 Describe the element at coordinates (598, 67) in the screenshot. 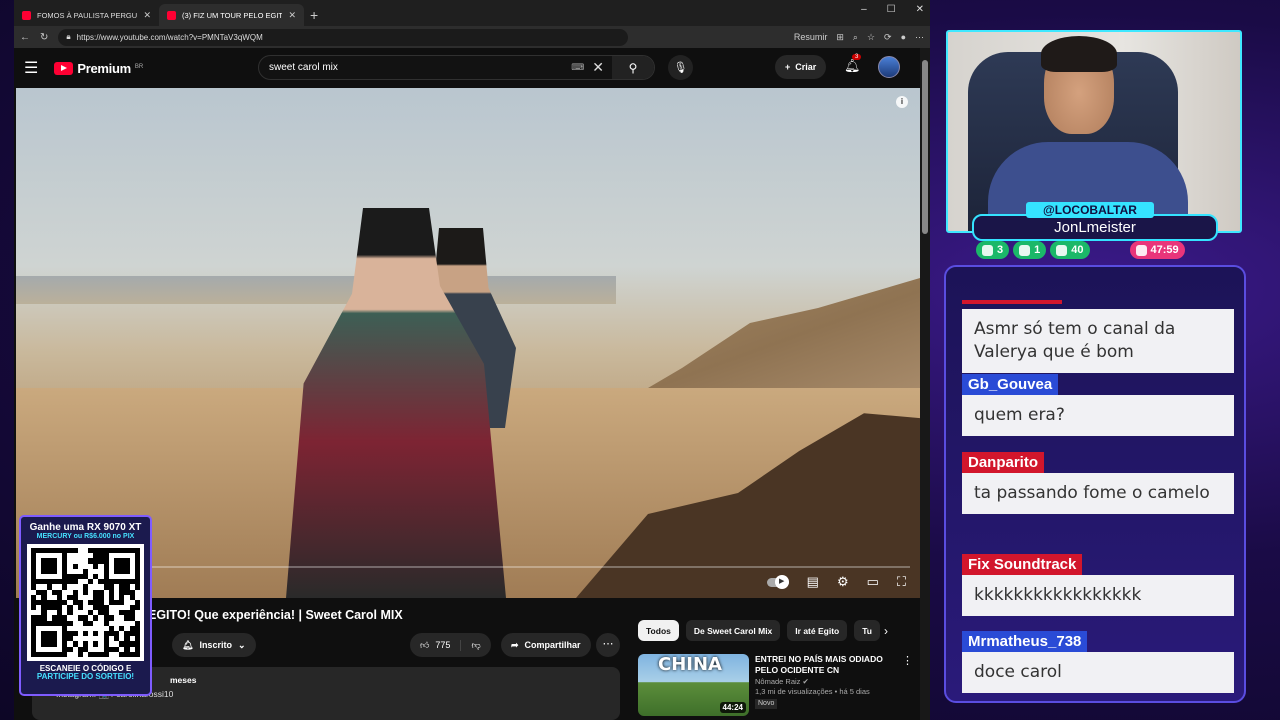

I see `clear-search-icon: ✕` at that location.